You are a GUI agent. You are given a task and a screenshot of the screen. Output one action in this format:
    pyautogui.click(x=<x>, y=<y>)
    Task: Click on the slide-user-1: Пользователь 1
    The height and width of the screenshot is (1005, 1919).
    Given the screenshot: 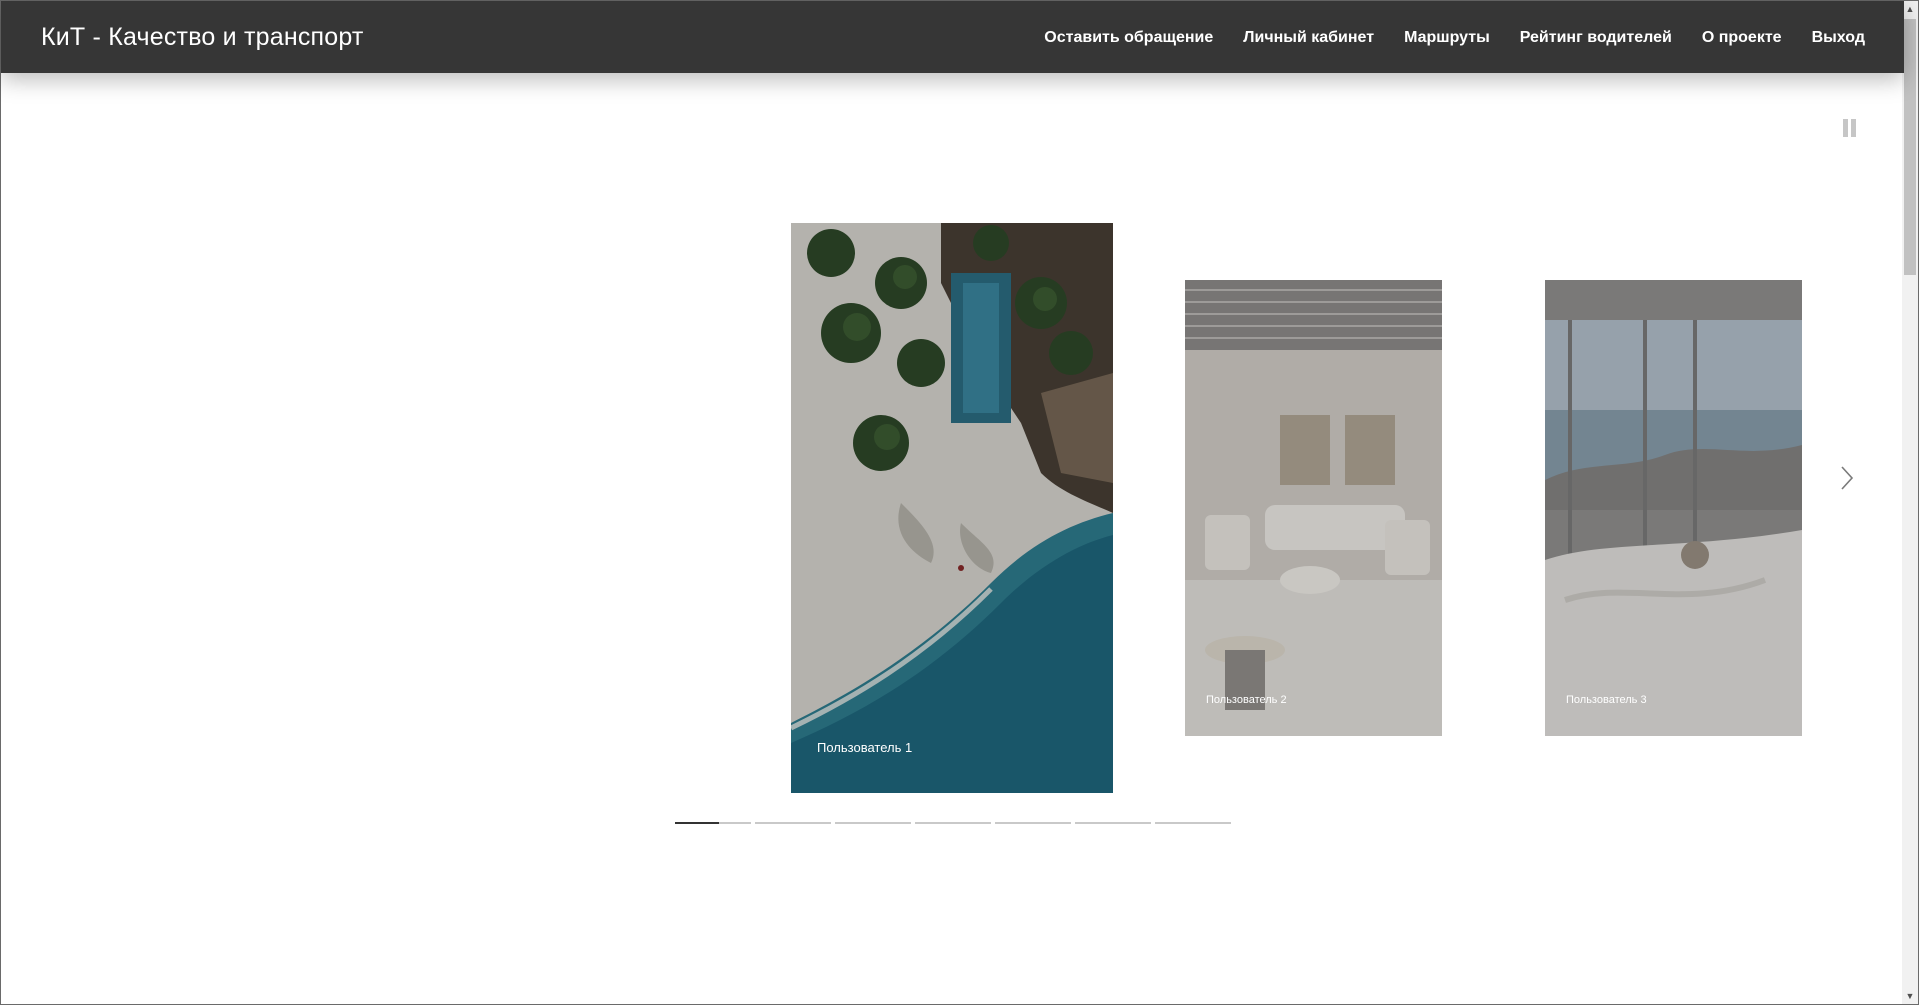 What is the action you would take?
    pyautogui.click(x=952, y=508)
    